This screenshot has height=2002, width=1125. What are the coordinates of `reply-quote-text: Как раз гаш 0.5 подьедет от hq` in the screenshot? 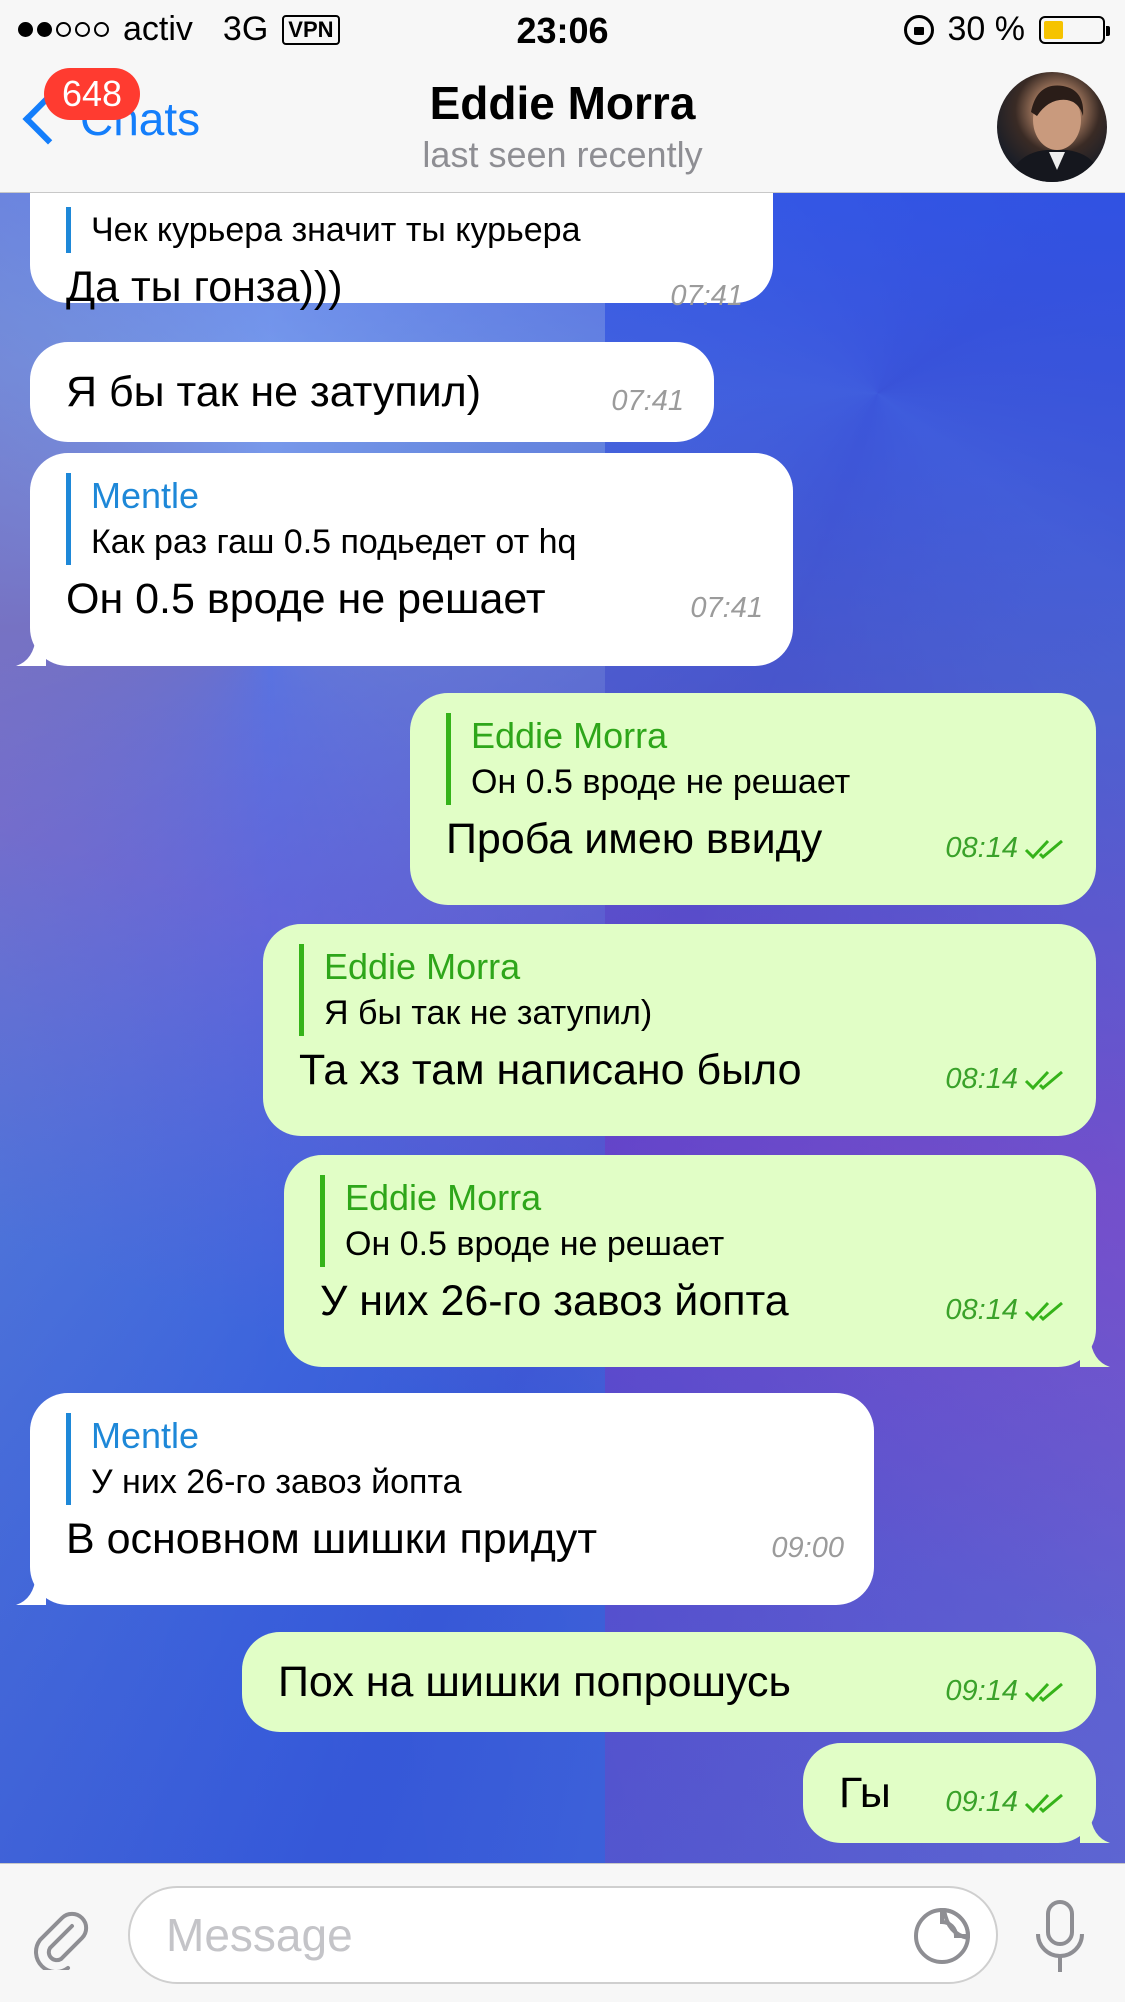 It's located at (334, 542).